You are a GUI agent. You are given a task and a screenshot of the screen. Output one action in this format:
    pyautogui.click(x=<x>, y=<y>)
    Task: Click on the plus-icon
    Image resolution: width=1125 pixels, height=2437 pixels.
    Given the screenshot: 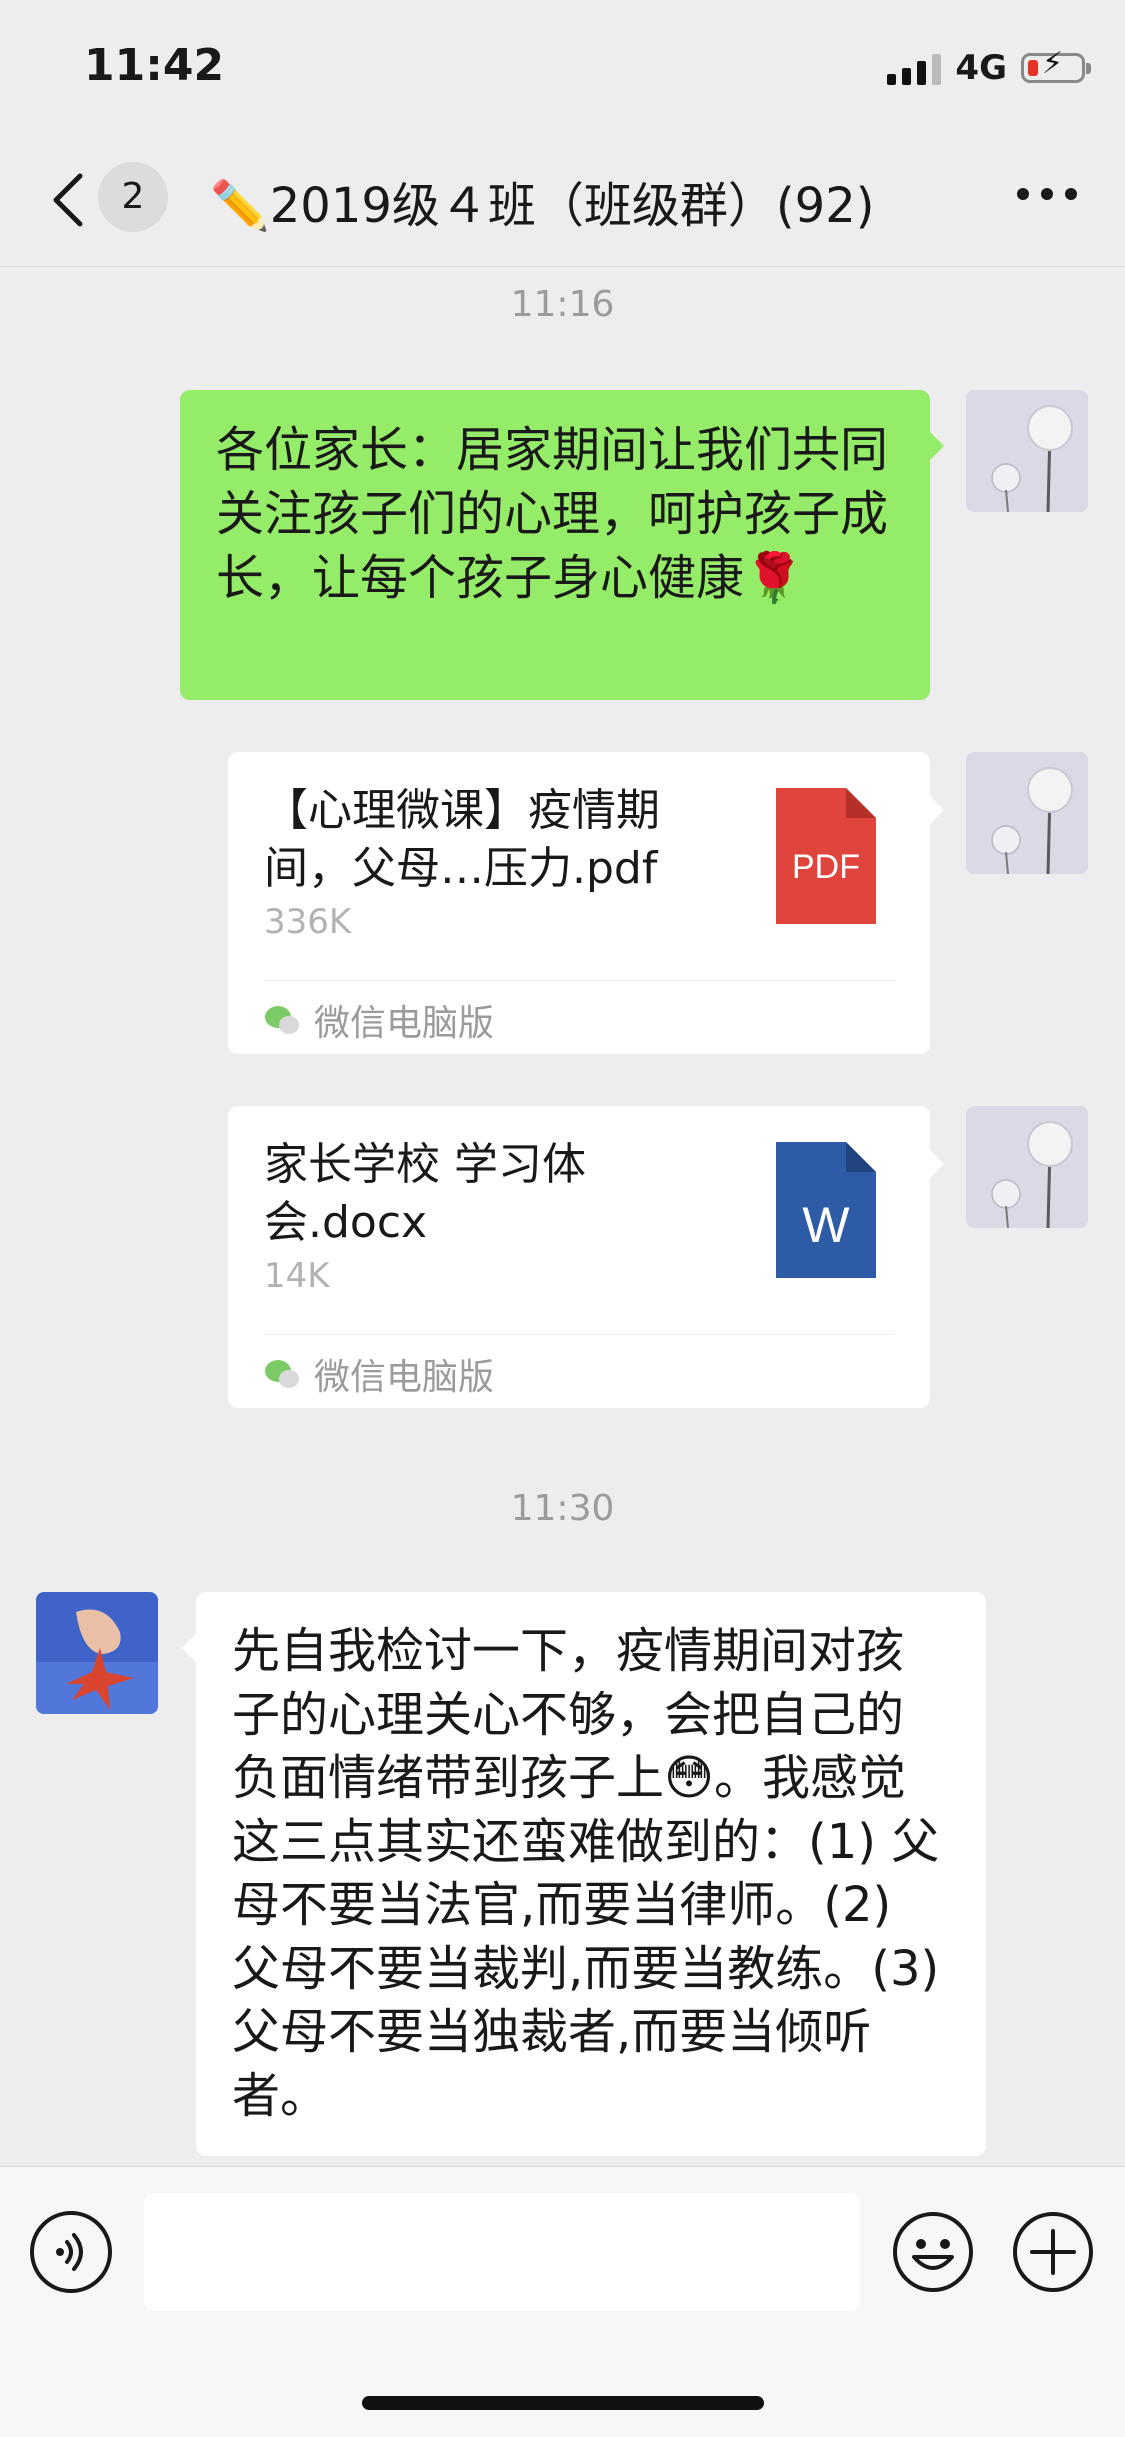 What is the action you would take?
    pyautogui.click(x=1053, y=2252)
    